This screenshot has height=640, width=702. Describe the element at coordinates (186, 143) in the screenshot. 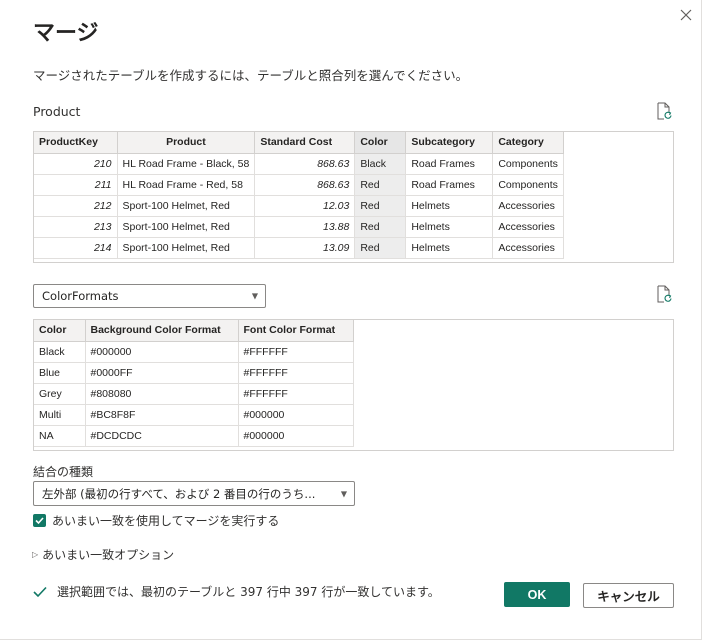

I see `column-header-product: Product` at that location.